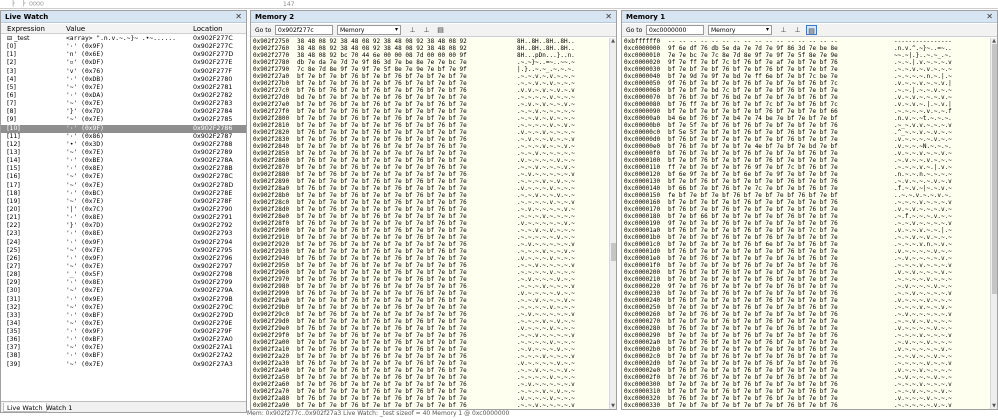 The image size is (998, 418). What do you see at coordinates (123, 226) in the screenshot?
I see `table-row: [22] '}' (0x7D) 0x902F2792` at bounding box center [123, 226].